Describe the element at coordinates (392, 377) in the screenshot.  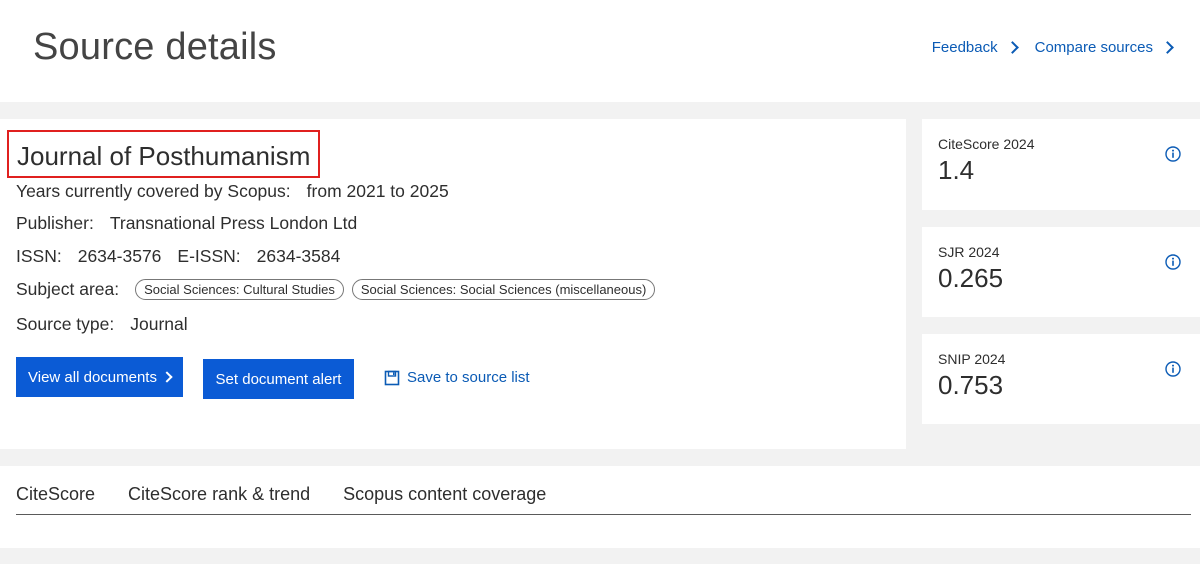
I see `save-icon` at that location.